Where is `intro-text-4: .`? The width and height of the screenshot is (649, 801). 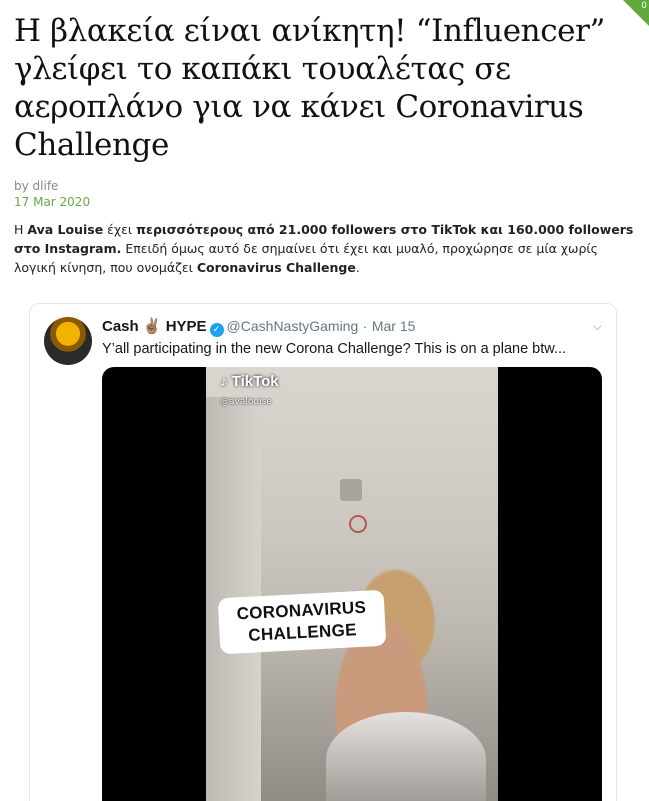 intro-text-4: . is located at coordinates (357, 267).